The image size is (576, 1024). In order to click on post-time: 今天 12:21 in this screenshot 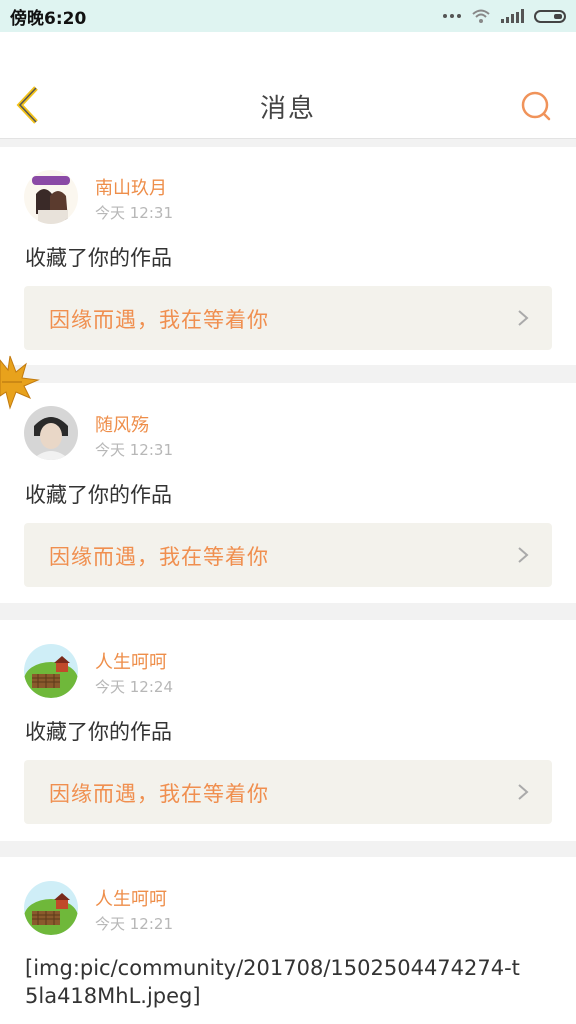, I will do `click(134, 924)`.